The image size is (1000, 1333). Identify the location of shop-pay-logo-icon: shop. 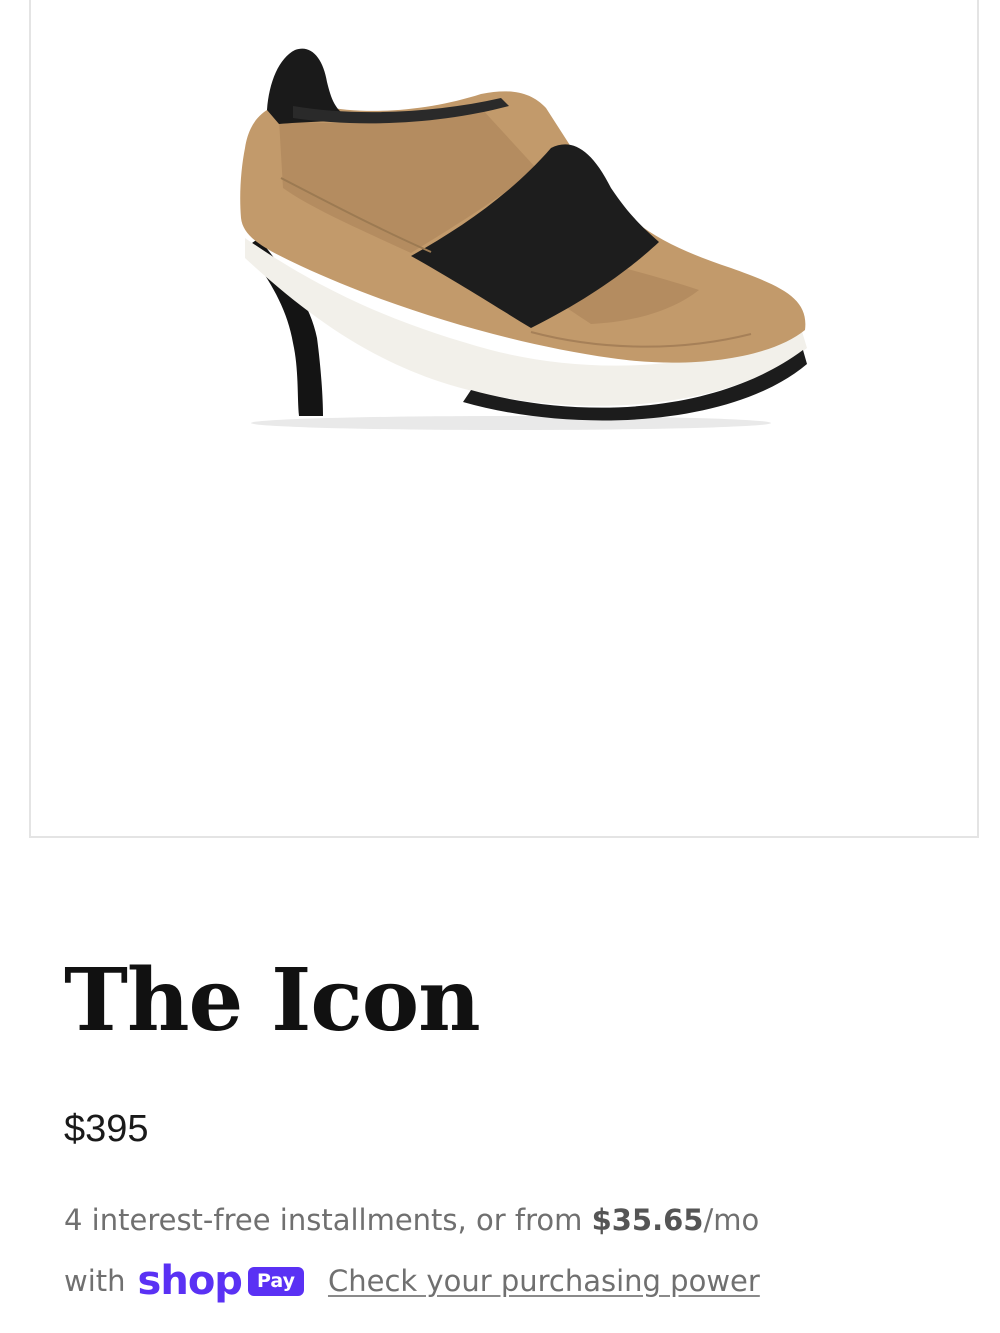
(190, 1281).